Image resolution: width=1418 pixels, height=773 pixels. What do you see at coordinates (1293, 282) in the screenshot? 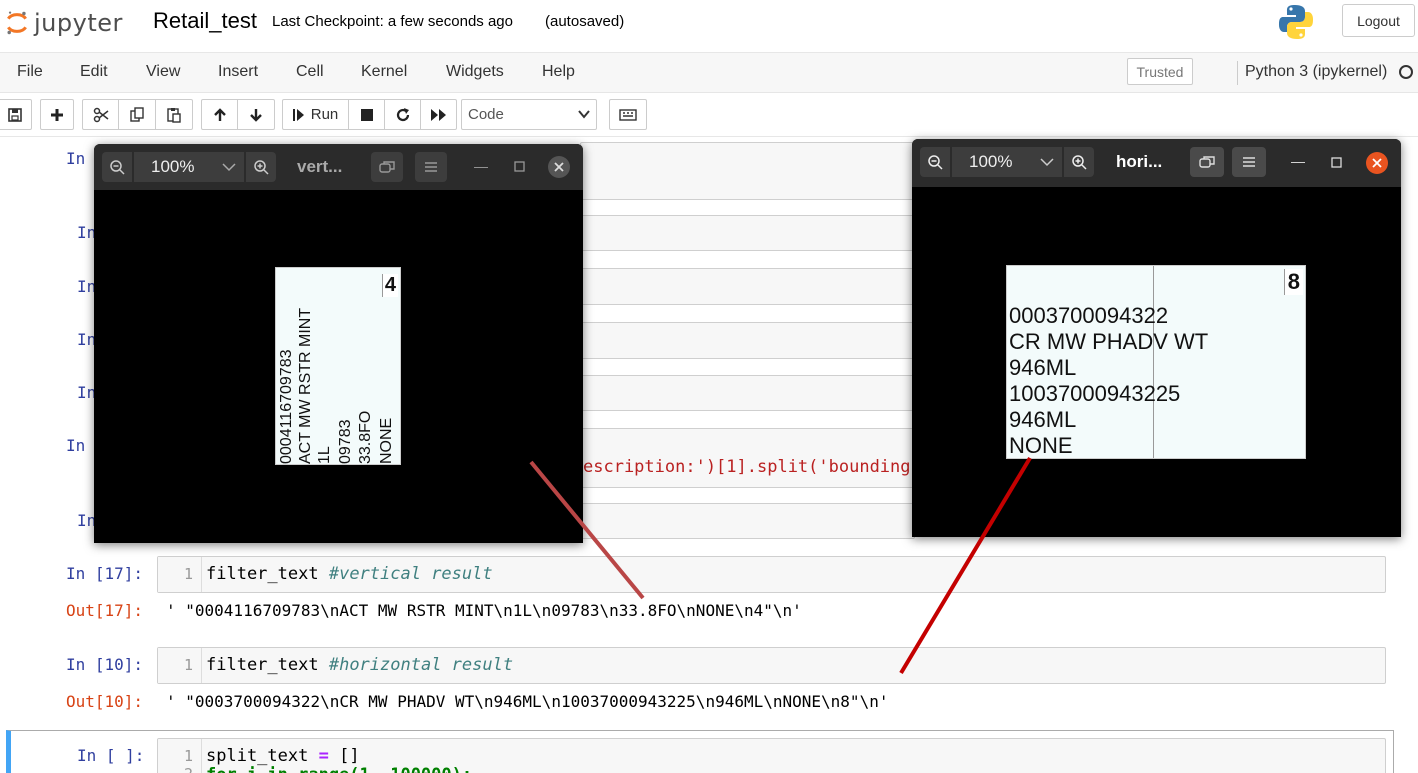
I see `label-corner-number: 8` at bounding box center [1293, 282].